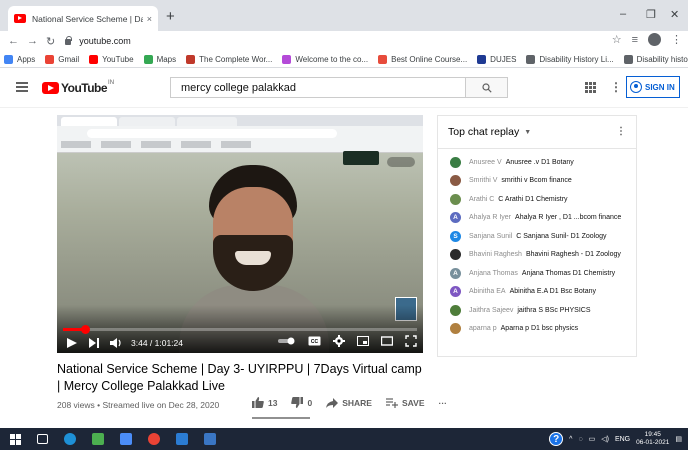 The width and height of the screenshot is (688, 450). I want to click on chat-author: Abinitha EA, so click(487, 291).